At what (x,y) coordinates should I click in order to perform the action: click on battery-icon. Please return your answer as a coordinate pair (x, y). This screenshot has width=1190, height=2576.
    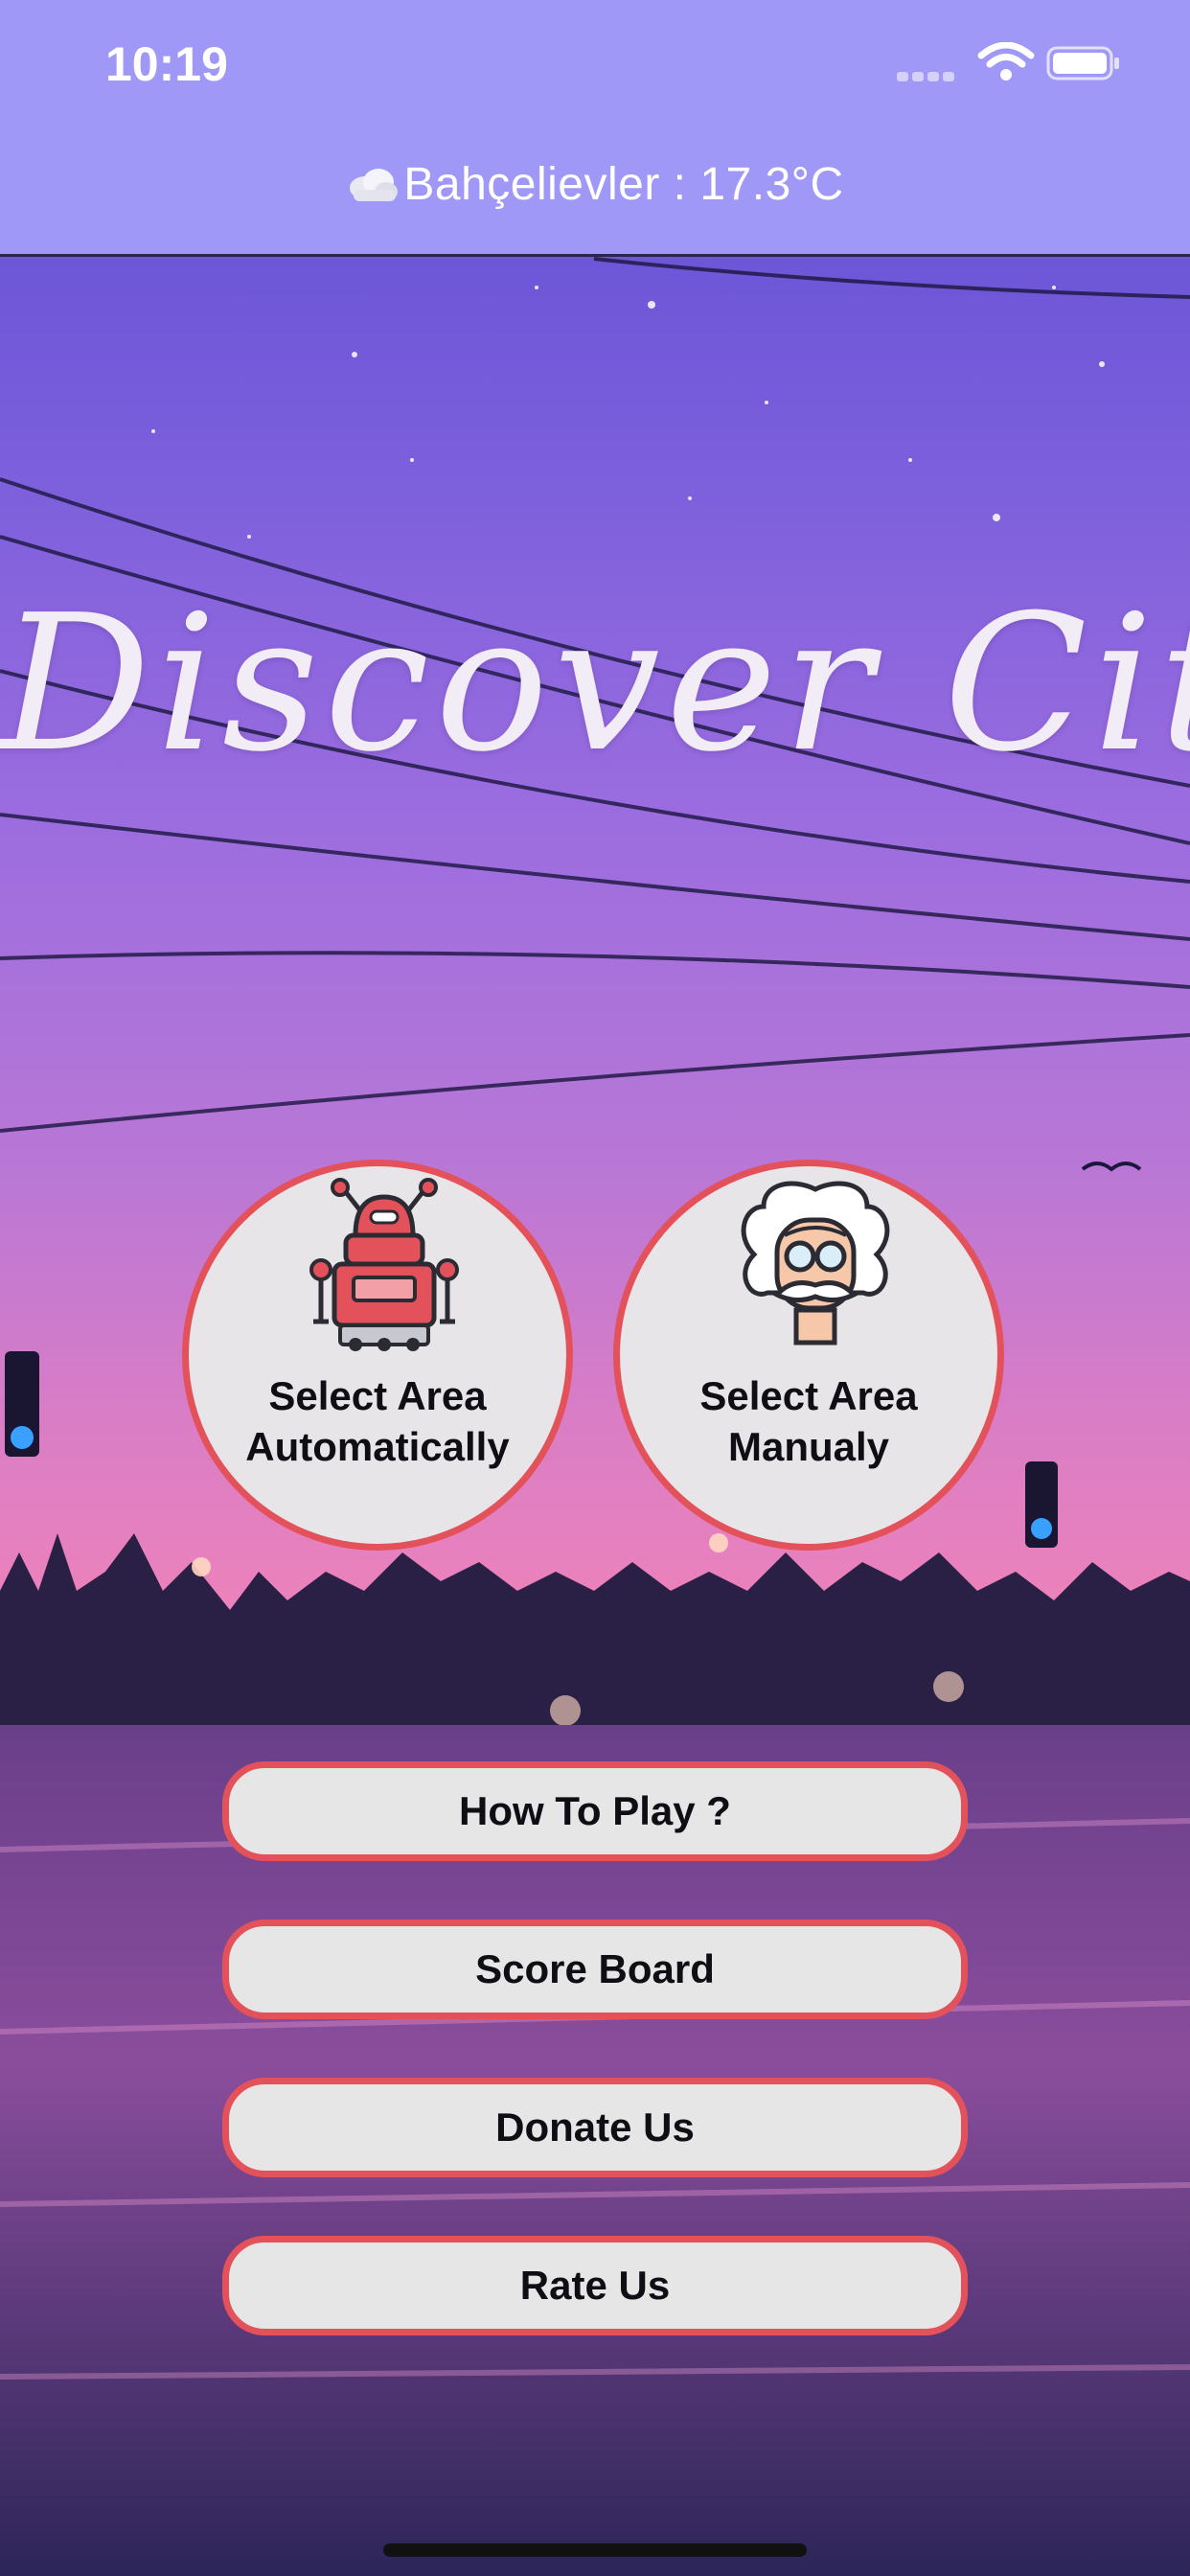
    Looking at the image, I should click on (1082, 63).